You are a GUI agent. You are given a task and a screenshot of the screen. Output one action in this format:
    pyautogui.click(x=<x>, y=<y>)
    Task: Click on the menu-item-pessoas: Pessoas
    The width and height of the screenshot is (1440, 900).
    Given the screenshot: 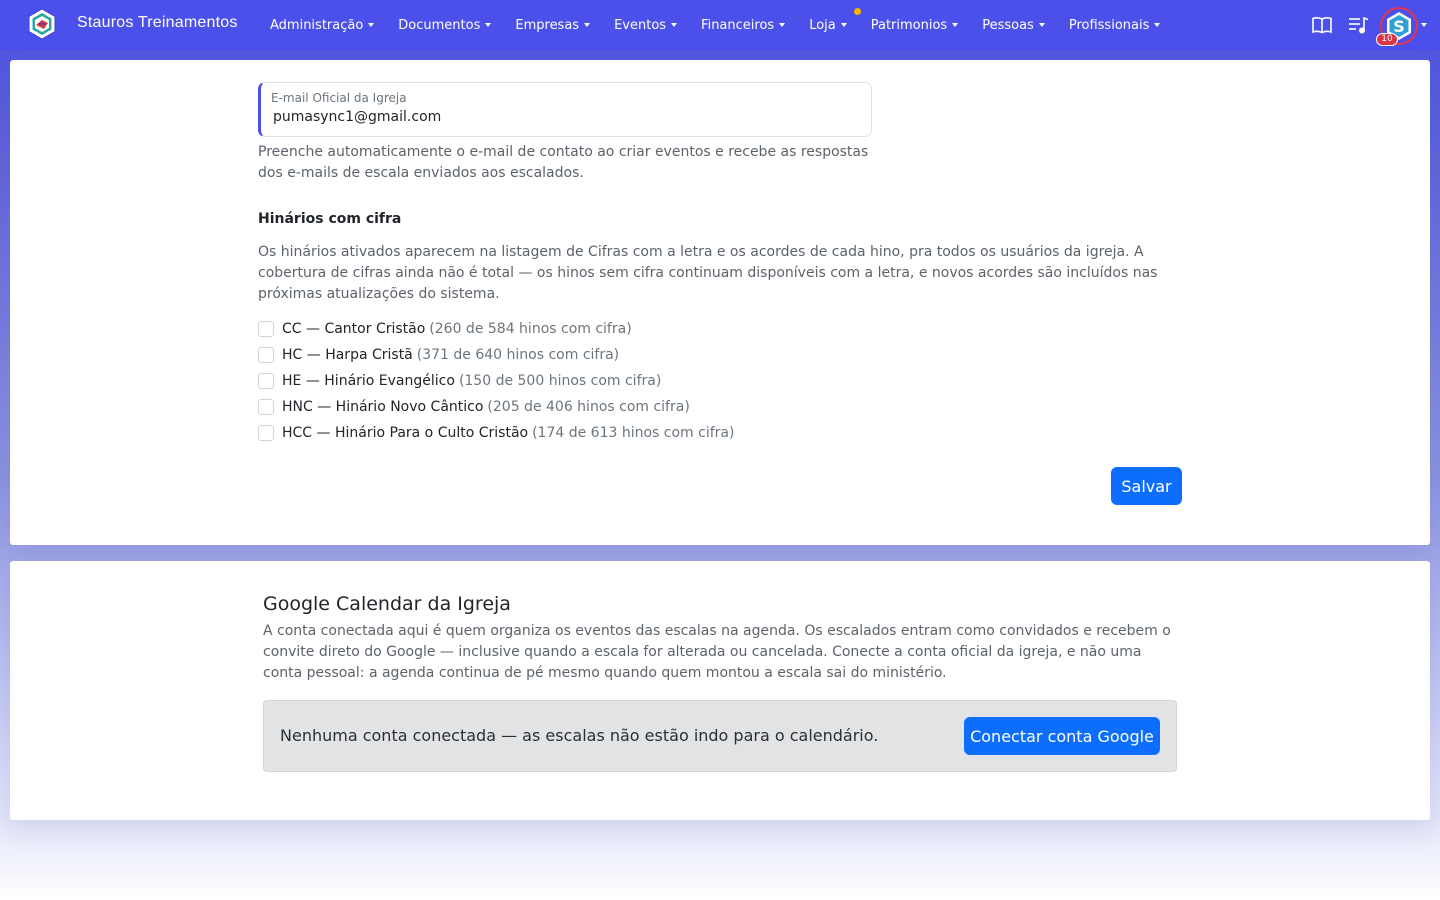 What is the action you would take?
    pyautogui.click(x=1013, y=25)
    